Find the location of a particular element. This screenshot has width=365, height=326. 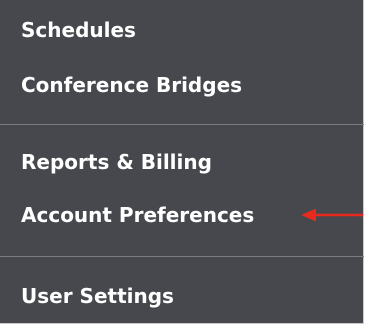

menu-item-conference-bridges: Conference Bridges is located at coordinates (131, 85).